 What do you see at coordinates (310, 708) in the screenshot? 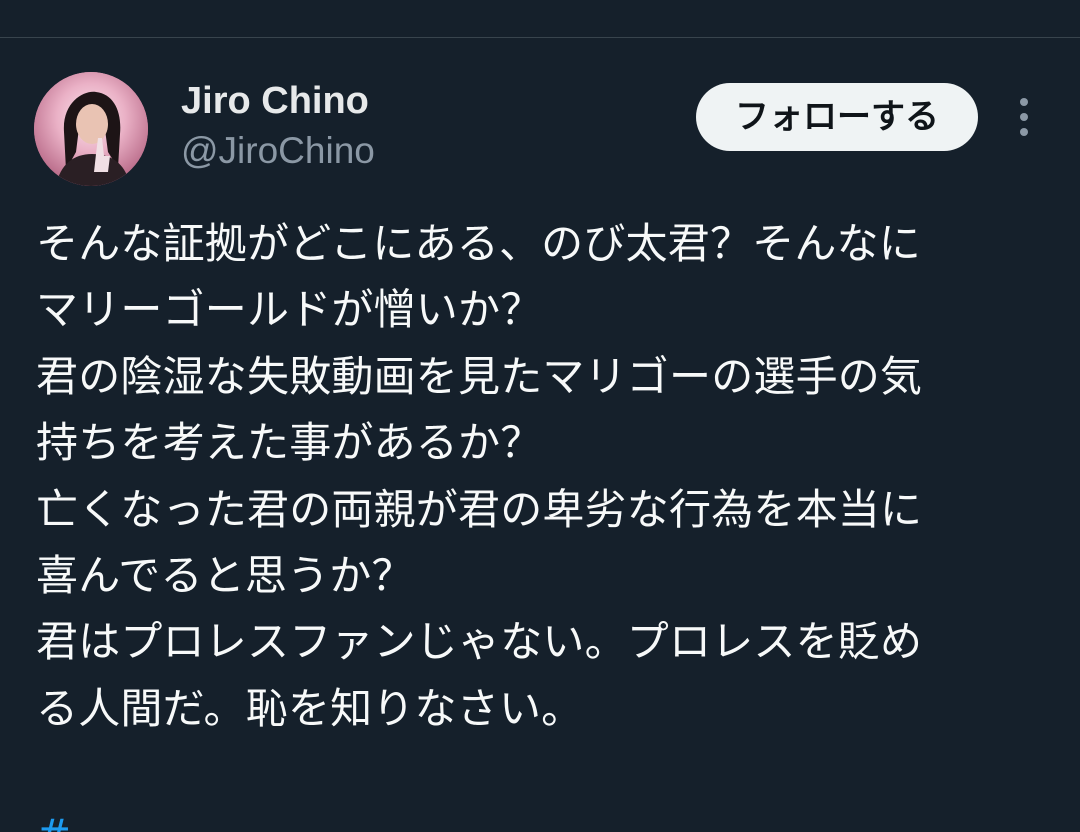
I see `tweet-line: る人間だ。恥を知りなさい。` at bounding box center [310, 708].